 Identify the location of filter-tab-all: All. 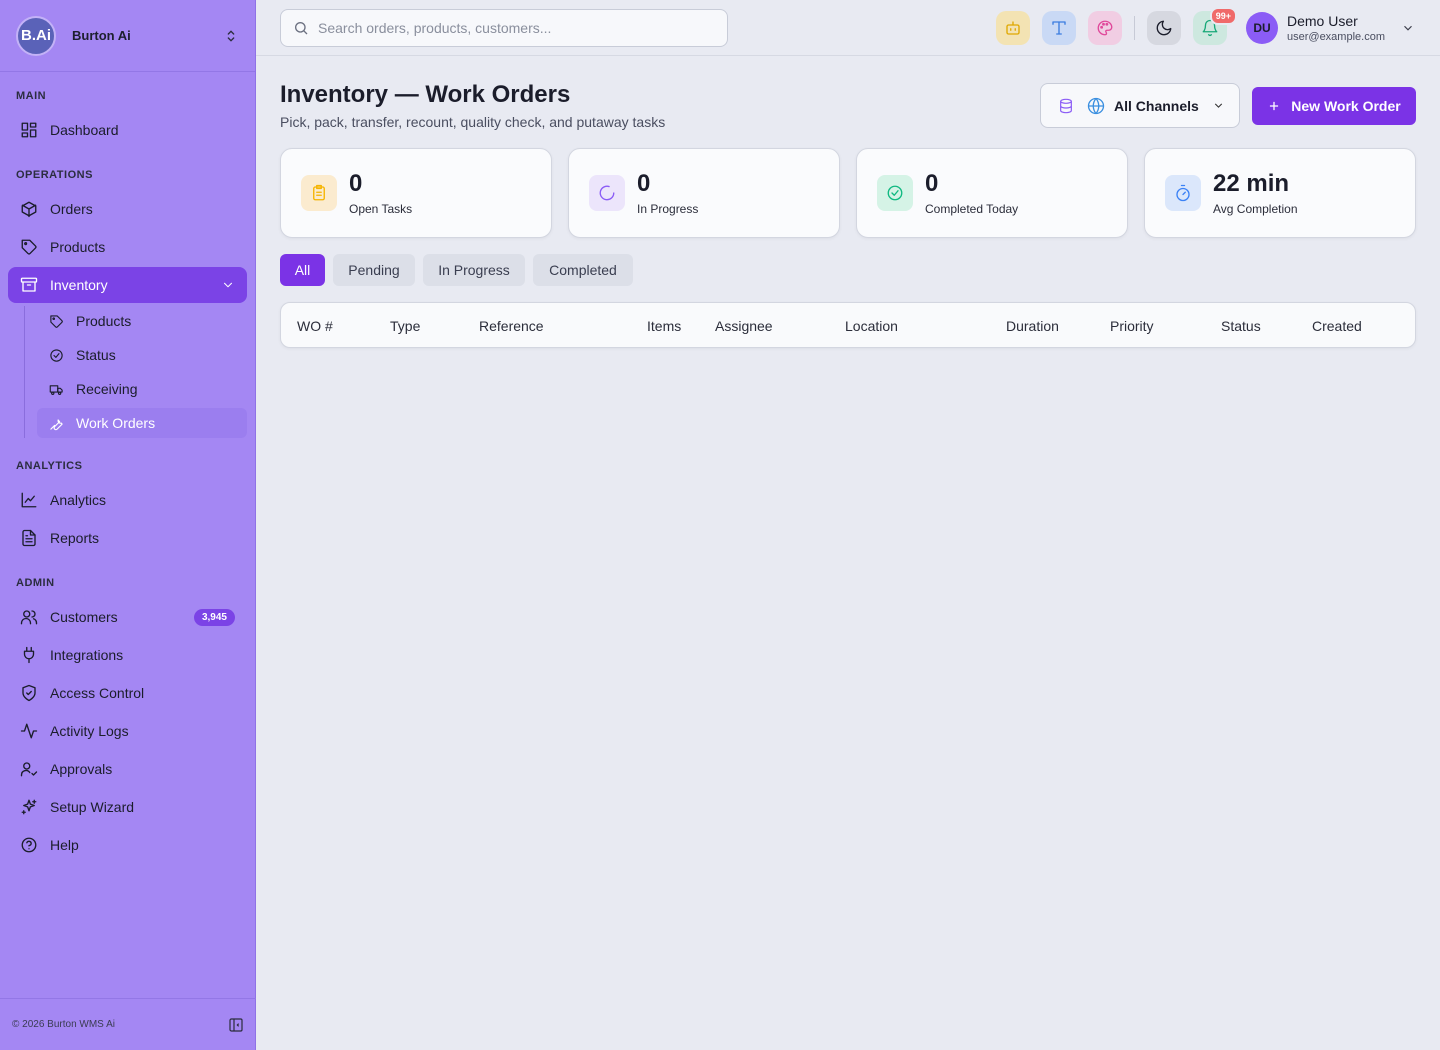
(302, 270).